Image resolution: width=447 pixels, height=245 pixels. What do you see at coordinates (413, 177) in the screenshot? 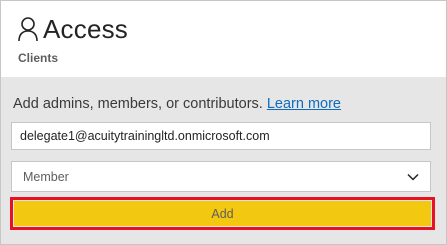
I see `chevron-down-icon` at bounding box center [413, 177].